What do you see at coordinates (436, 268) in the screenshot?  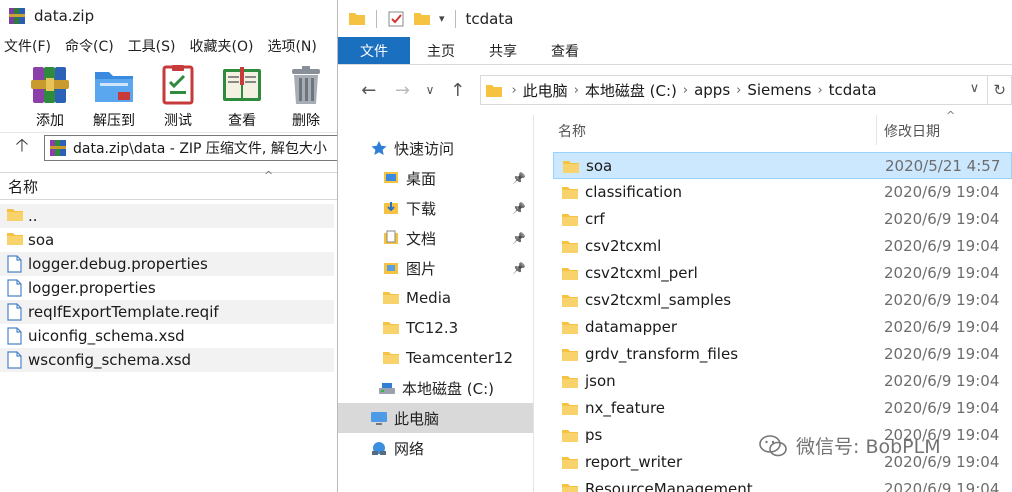 I see `nav-pane-item: 图片 📌` at bounding box center [436, 268].